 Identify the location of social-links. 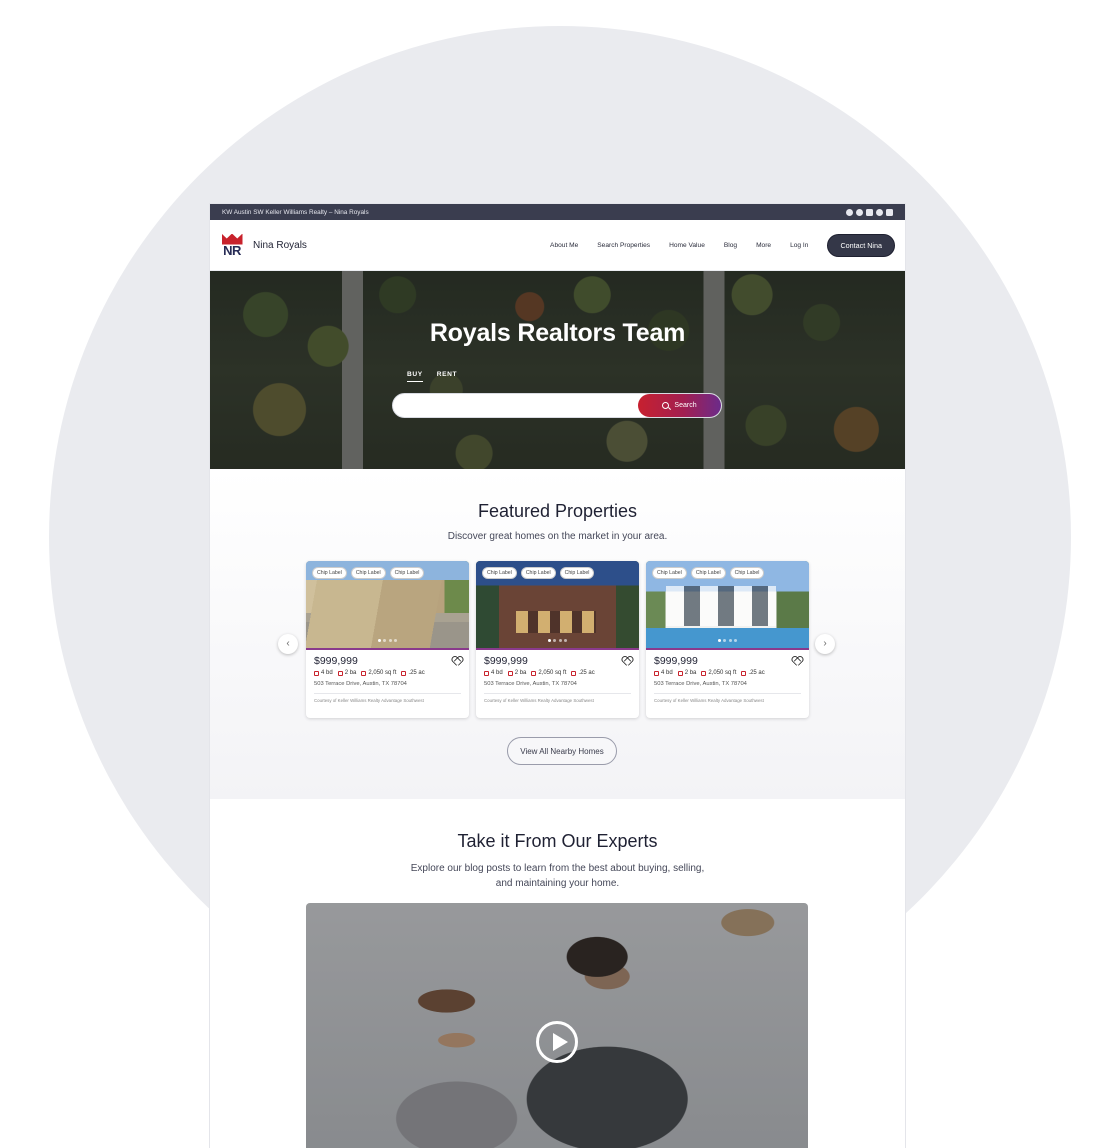
(869, 212).